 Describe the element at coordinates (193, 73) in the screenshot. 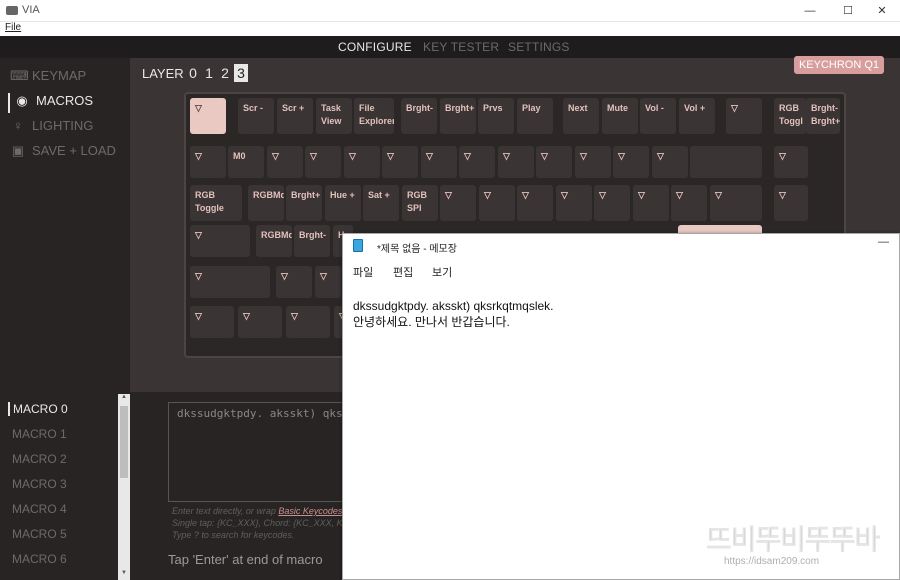

I see `layer-0-button: 0` at that location.